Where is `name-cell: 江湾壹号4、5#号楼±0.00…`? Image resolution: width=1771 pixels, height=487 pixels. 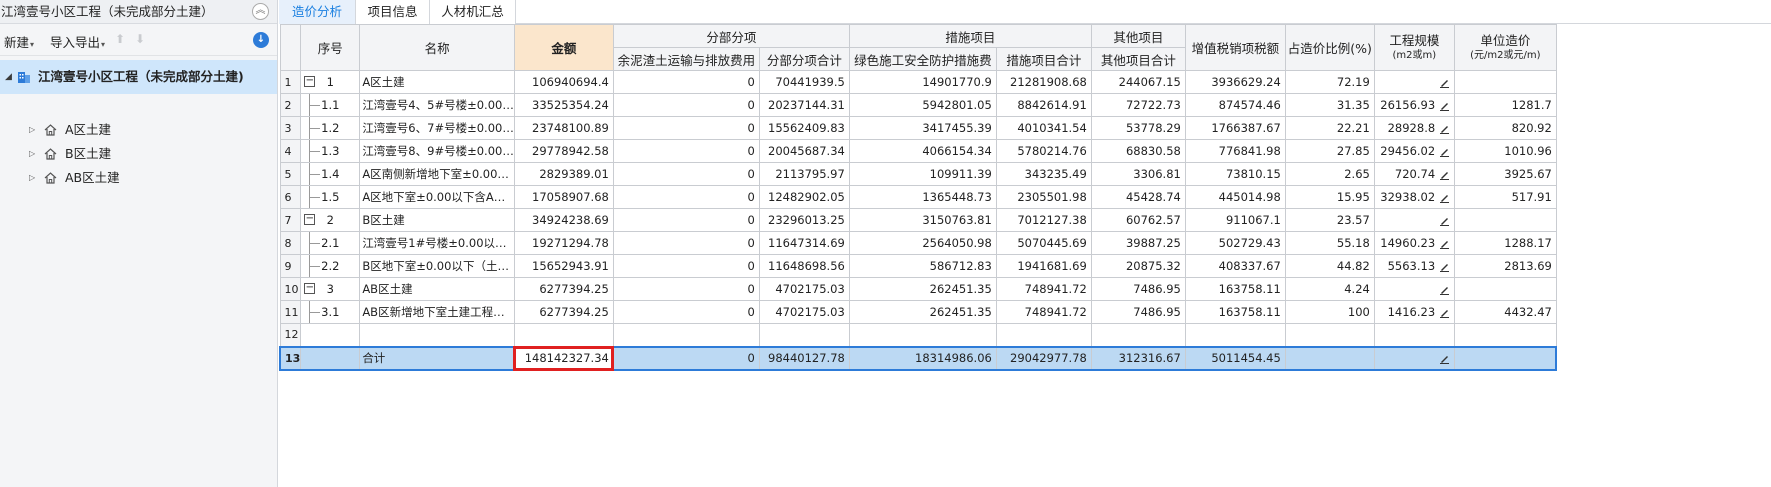 name-cell: 江湾壹号4、5#号楼±0.00… is located at coordinates (437, 105).